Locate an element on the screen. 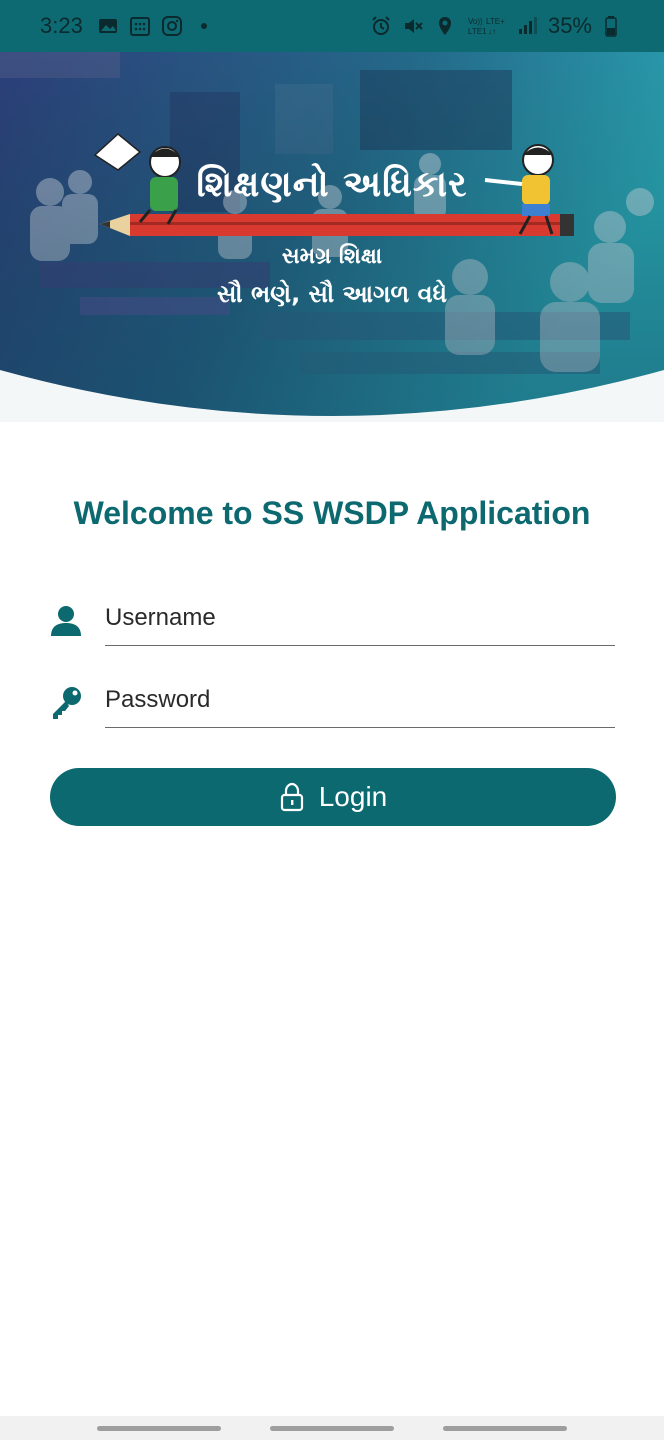 The height and width of the screenshot is (1440, 664). gallery-icon is located at coordinates (108, 26).